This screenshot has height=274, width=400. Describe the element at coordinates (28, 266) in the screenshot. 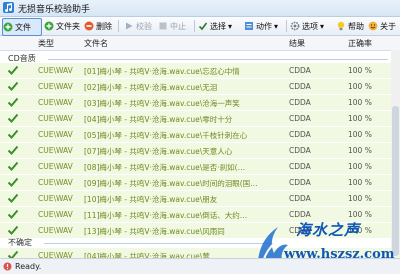

I see `status-text: Ready.` at that location.